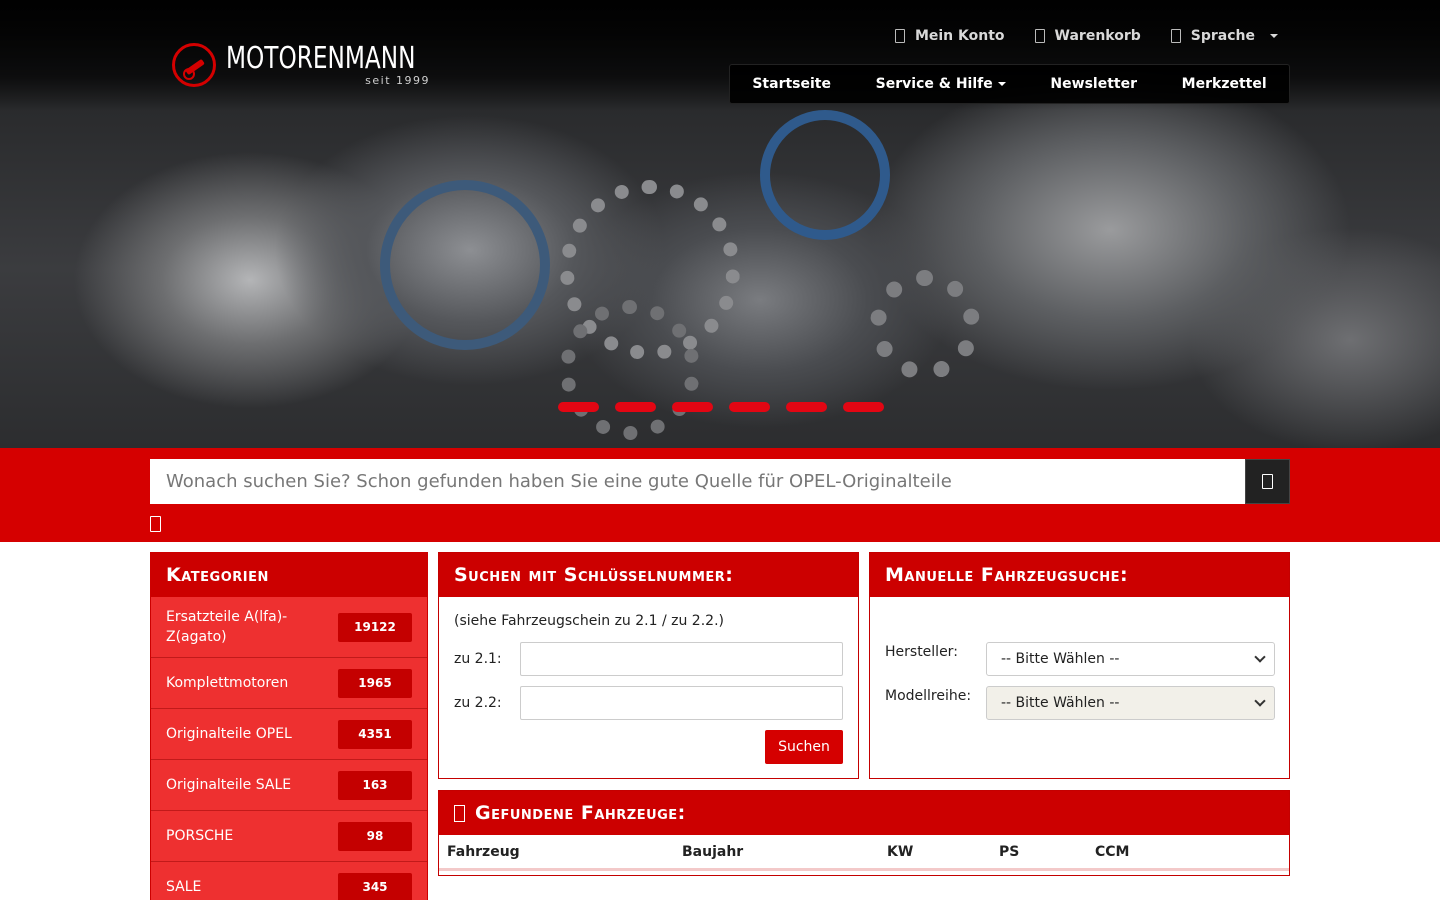 The height and width of the screenshot is (900, 1440). What do you see at coordinates (194, 64) in the screenshot?
I see `piston-logo-icon` at bounding box center [194, 64].